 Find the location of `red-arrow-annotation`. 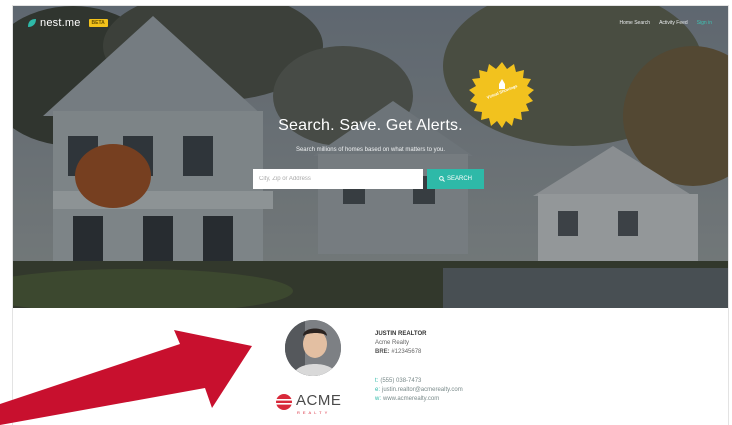

red-arrow-annotation is located at coordinates (126, 377).